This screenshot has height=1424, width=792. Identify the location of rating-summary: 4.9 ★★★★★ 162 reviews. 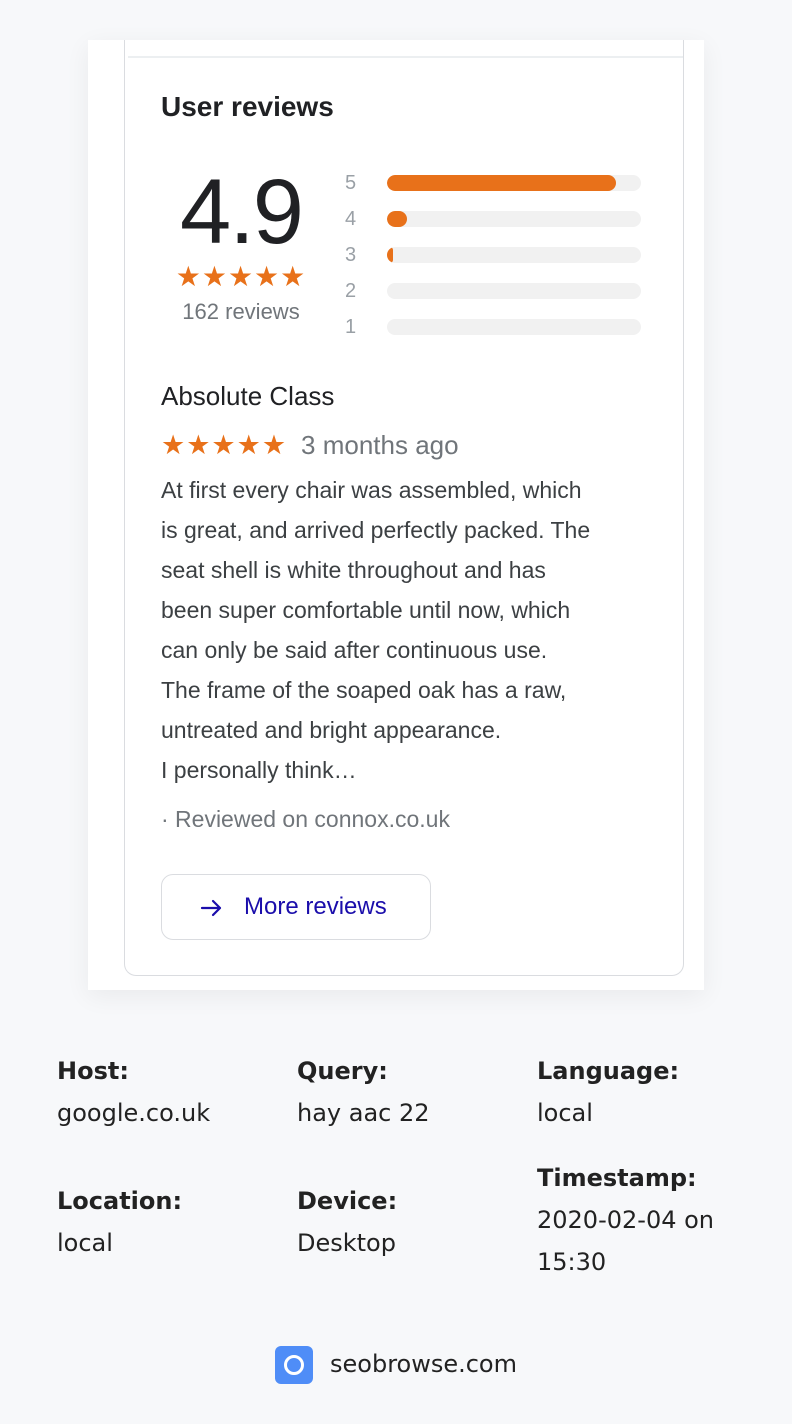
(241, 244).